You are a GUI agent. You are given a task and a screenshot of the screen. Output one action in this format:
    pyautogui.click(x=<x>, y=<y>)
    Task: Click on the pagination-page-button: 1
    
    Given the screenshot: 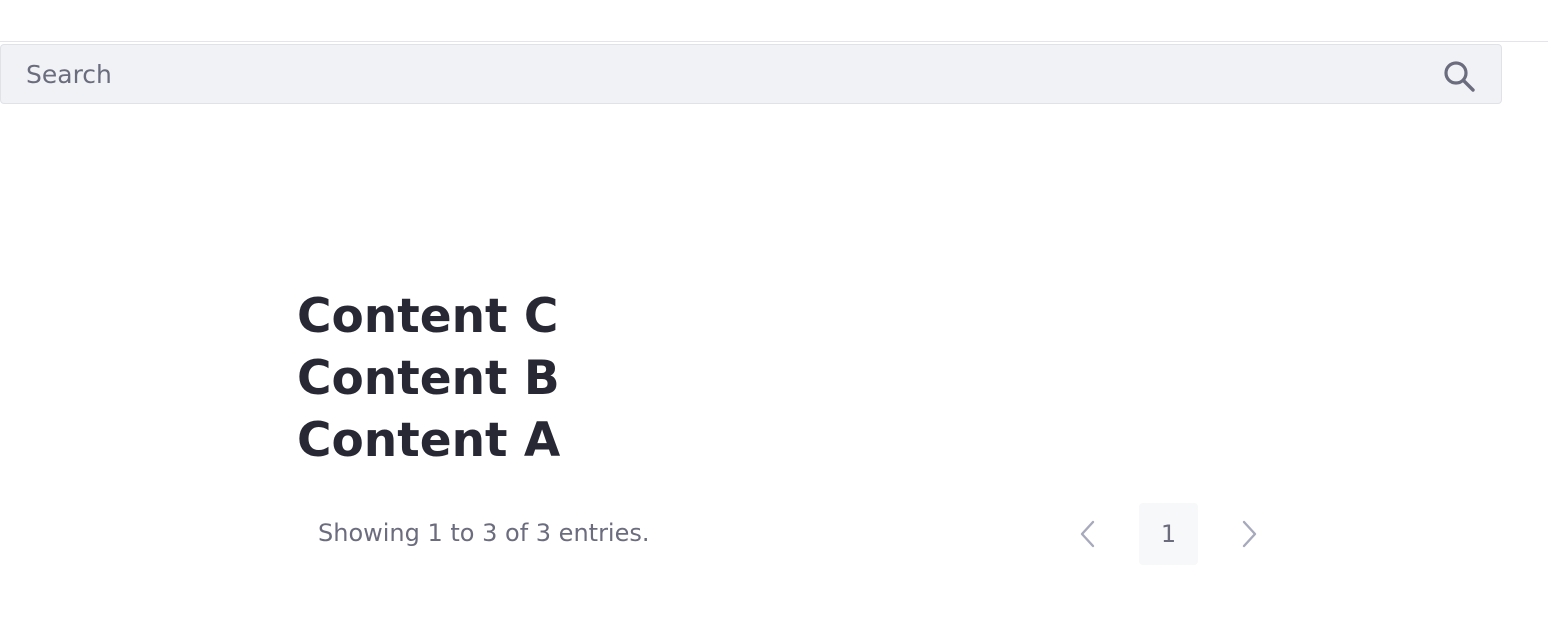 What is the action you would take?
    pyautogui.click(x=1168, y=534)
    